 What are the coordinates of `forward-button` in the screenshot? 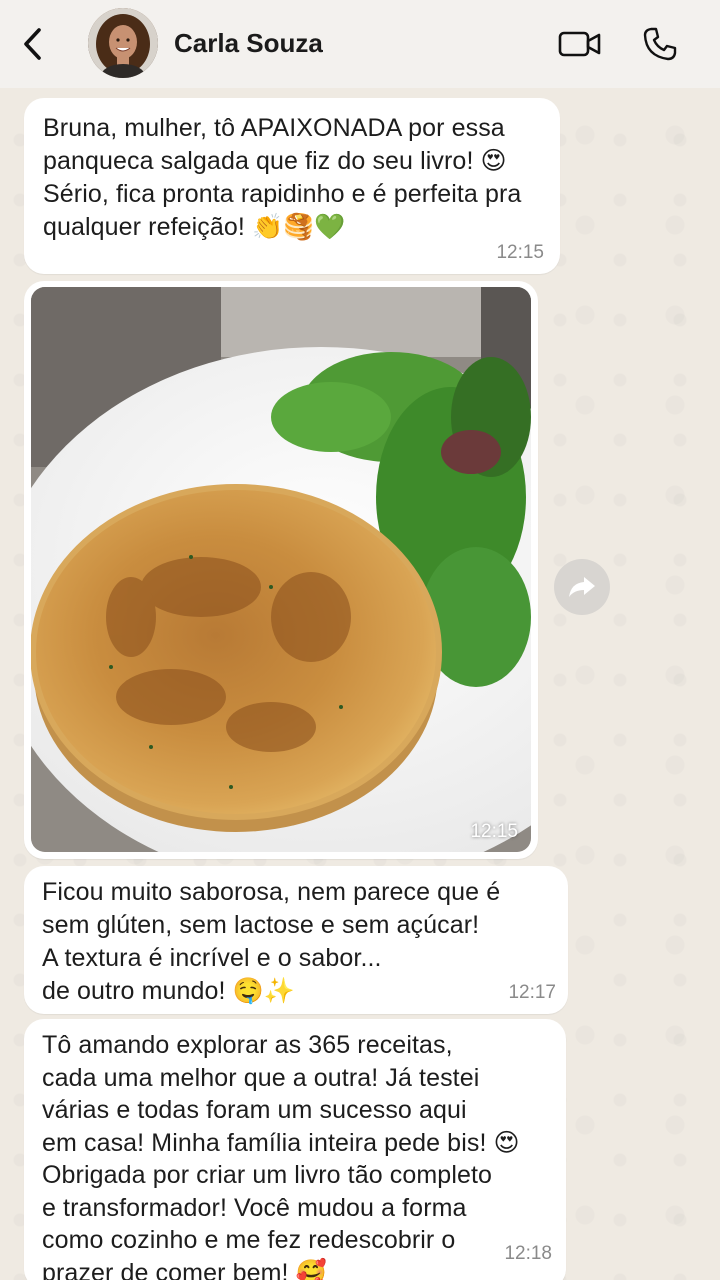 It's located at (582, 587).